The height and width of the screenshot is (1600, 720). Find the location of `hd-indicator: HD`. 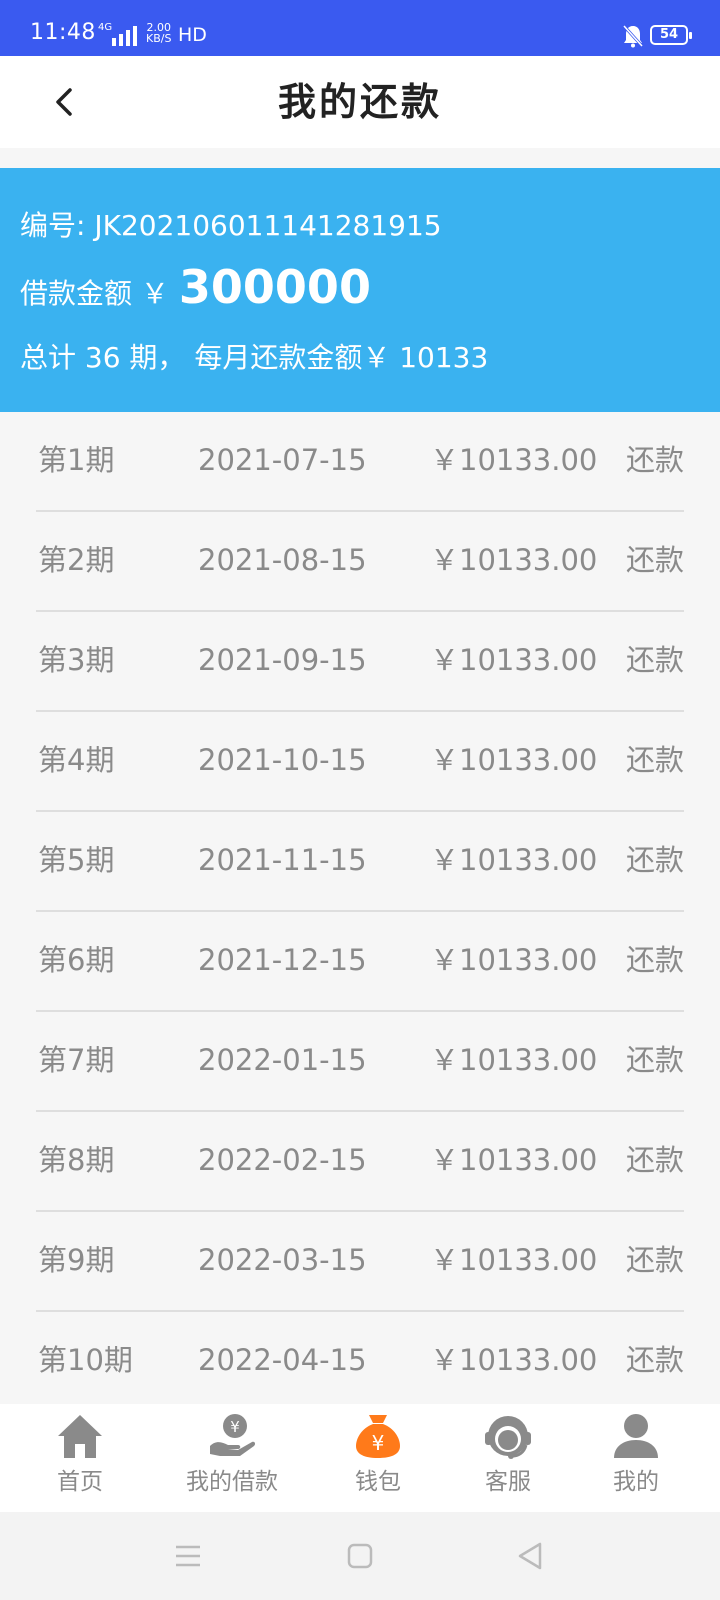

hd-indicator: HD is located at coordinates (192, 35).